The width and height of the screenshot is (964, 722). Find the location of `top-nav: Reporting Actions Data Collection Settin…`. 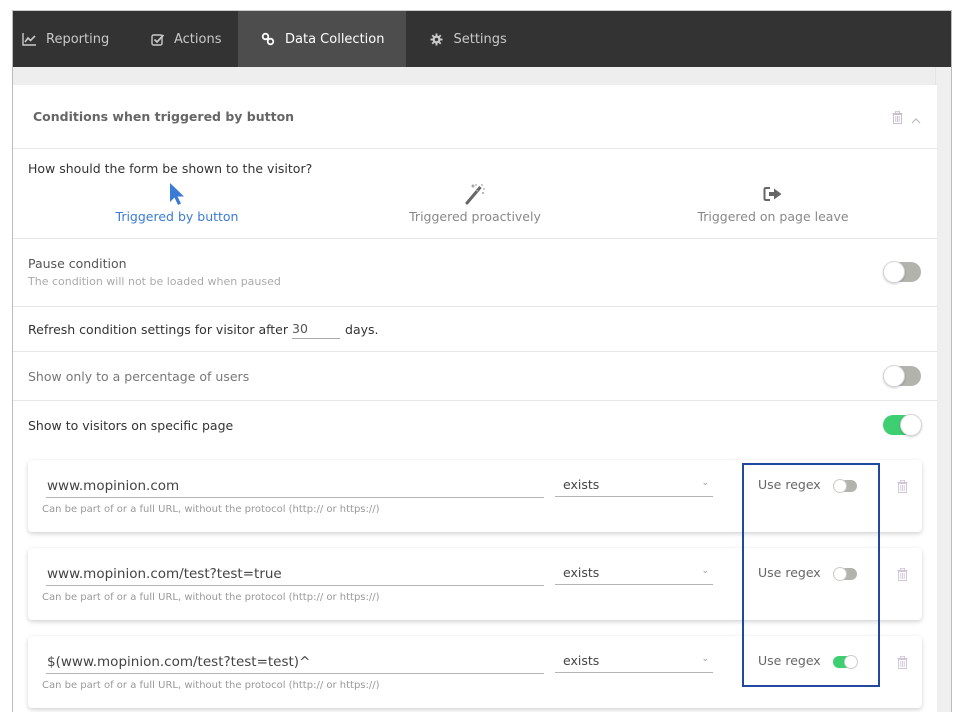

top-nav: Reporting Actions Data Collection Settin… is located at coordinates (482, 39).